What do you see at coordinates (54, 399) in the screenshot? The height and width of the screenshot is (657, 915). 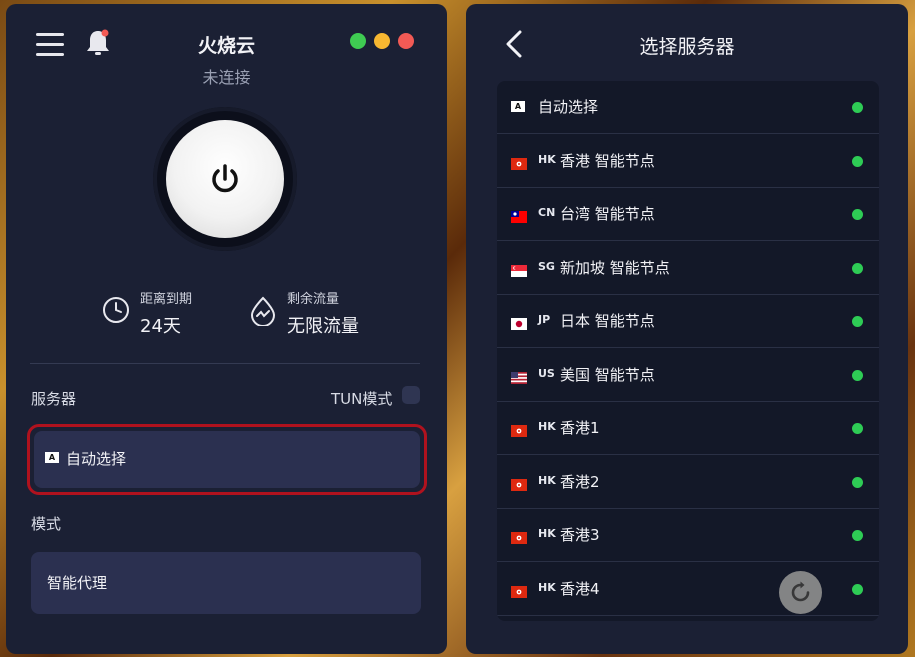 I see `server-section-label: 服务器` at bounding box center [54, 399].